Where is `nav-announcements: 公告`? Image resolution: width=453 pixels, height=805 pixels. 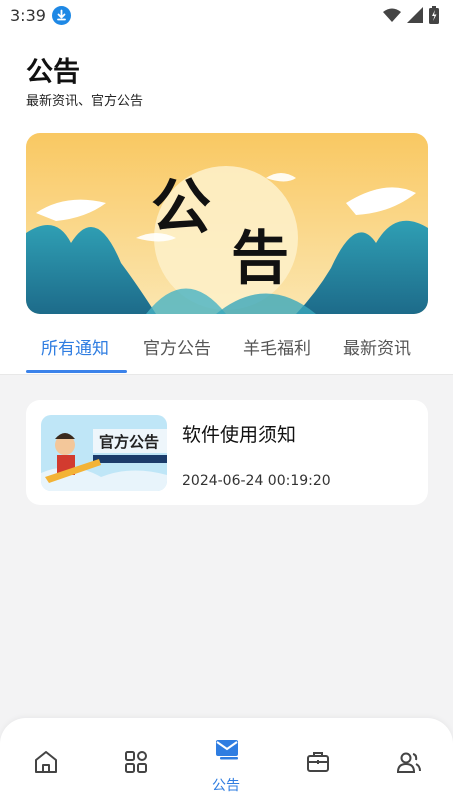 nav-announcements: 公告 is located at coordinates (226, 761).